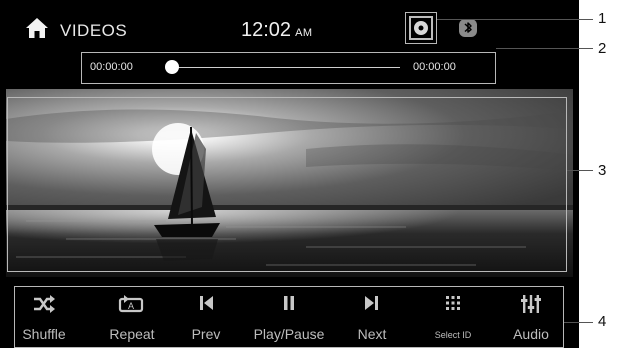  What do you see at coordinates (602, 170) in the screenshot?
I see `callout-number-3: 3` at bounding box center [602, 170].